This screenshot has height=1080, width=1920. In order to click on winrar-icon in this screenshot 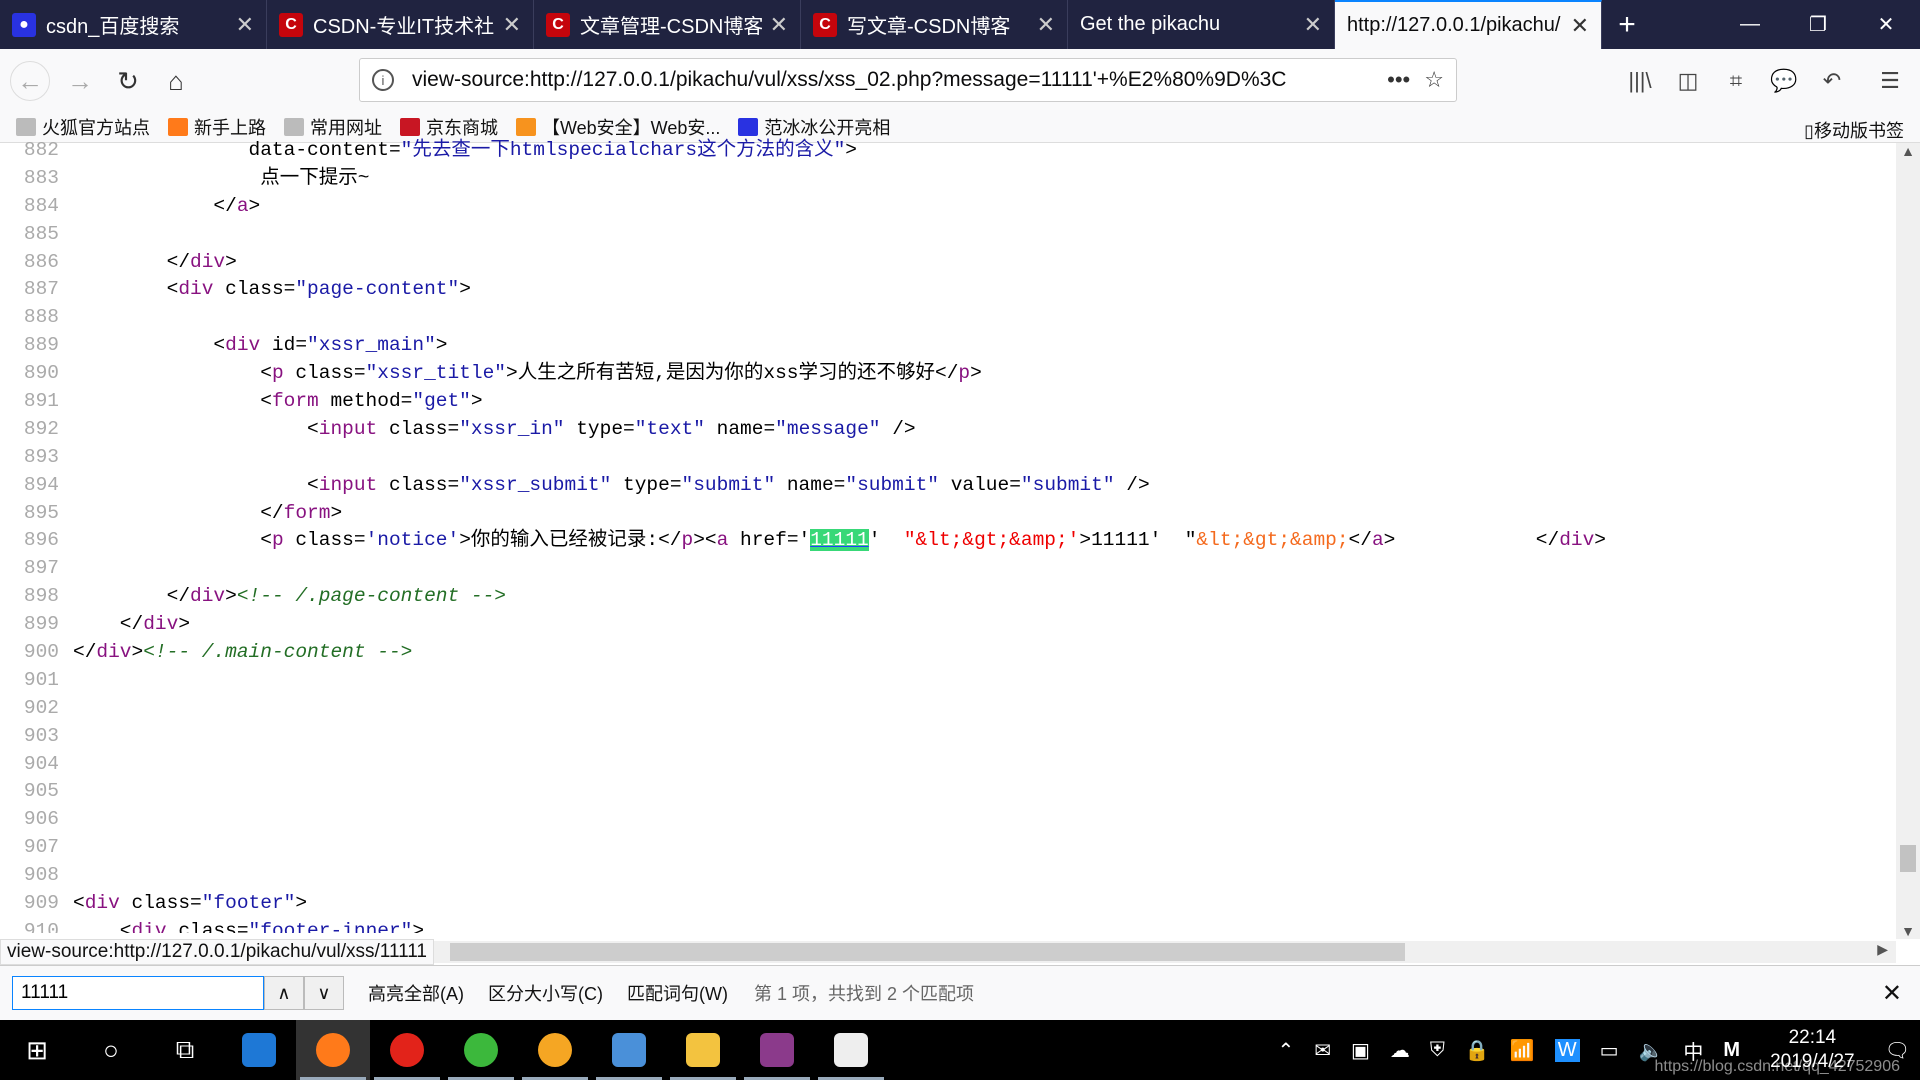, I will do `click(777, 1050)`.